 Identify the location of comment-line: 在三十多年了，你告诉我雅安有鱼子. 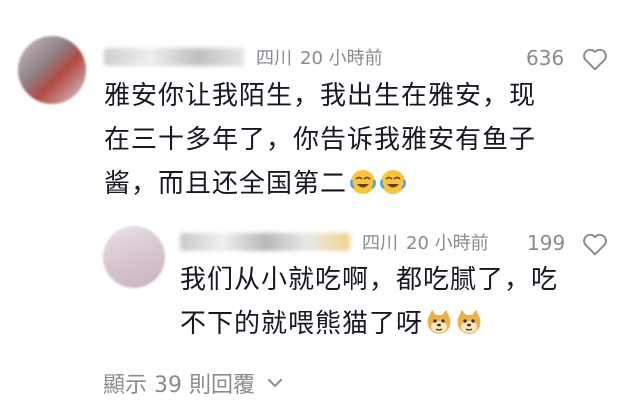
(320, 140).